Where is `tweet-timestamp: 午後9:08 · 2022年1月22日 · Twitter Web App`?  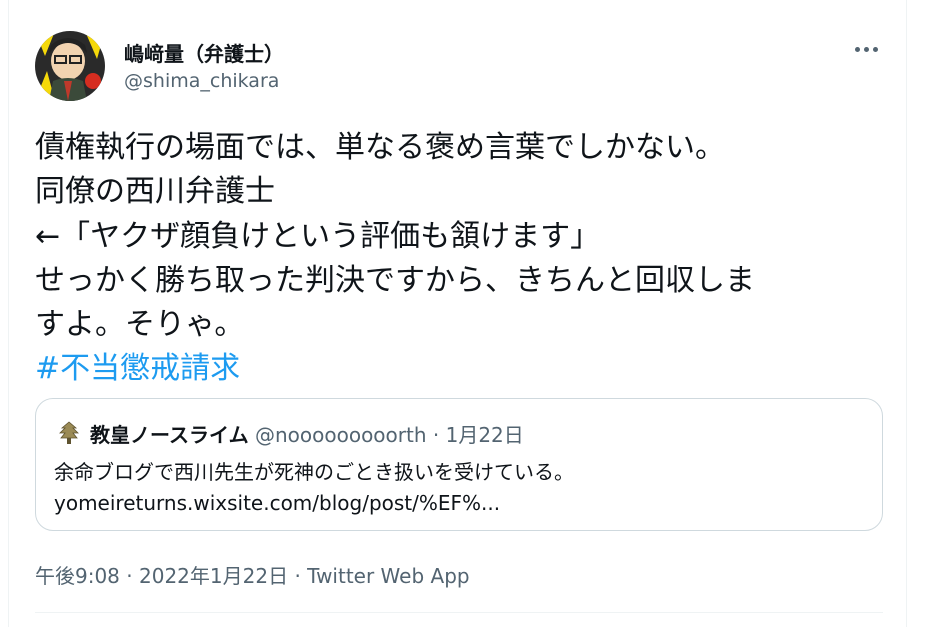 tweet-timestamp: 午後9:08 · 2022年1月22日 · Twitter Web App is located at coordinates (252, 574).